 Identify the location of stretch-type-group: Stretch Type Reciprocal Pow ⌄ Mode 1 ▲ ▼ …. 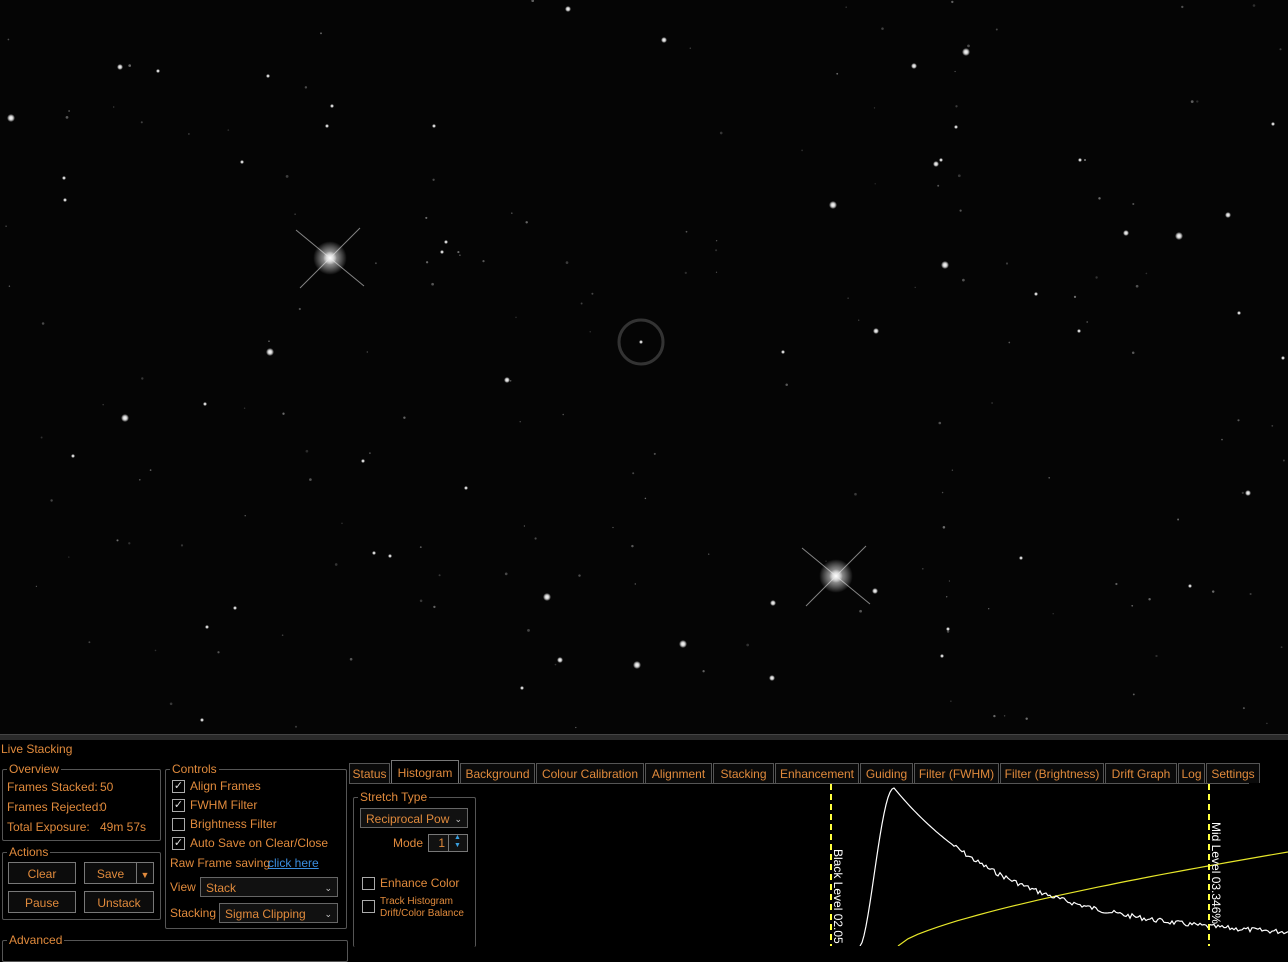
(414, 868).